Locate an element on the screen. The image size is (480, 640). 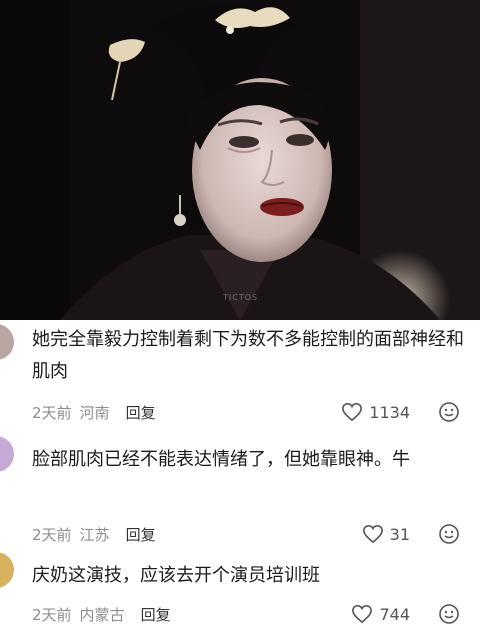
comment-meta: 2天前 江苏 回复 is located at coordinates (94, 534).